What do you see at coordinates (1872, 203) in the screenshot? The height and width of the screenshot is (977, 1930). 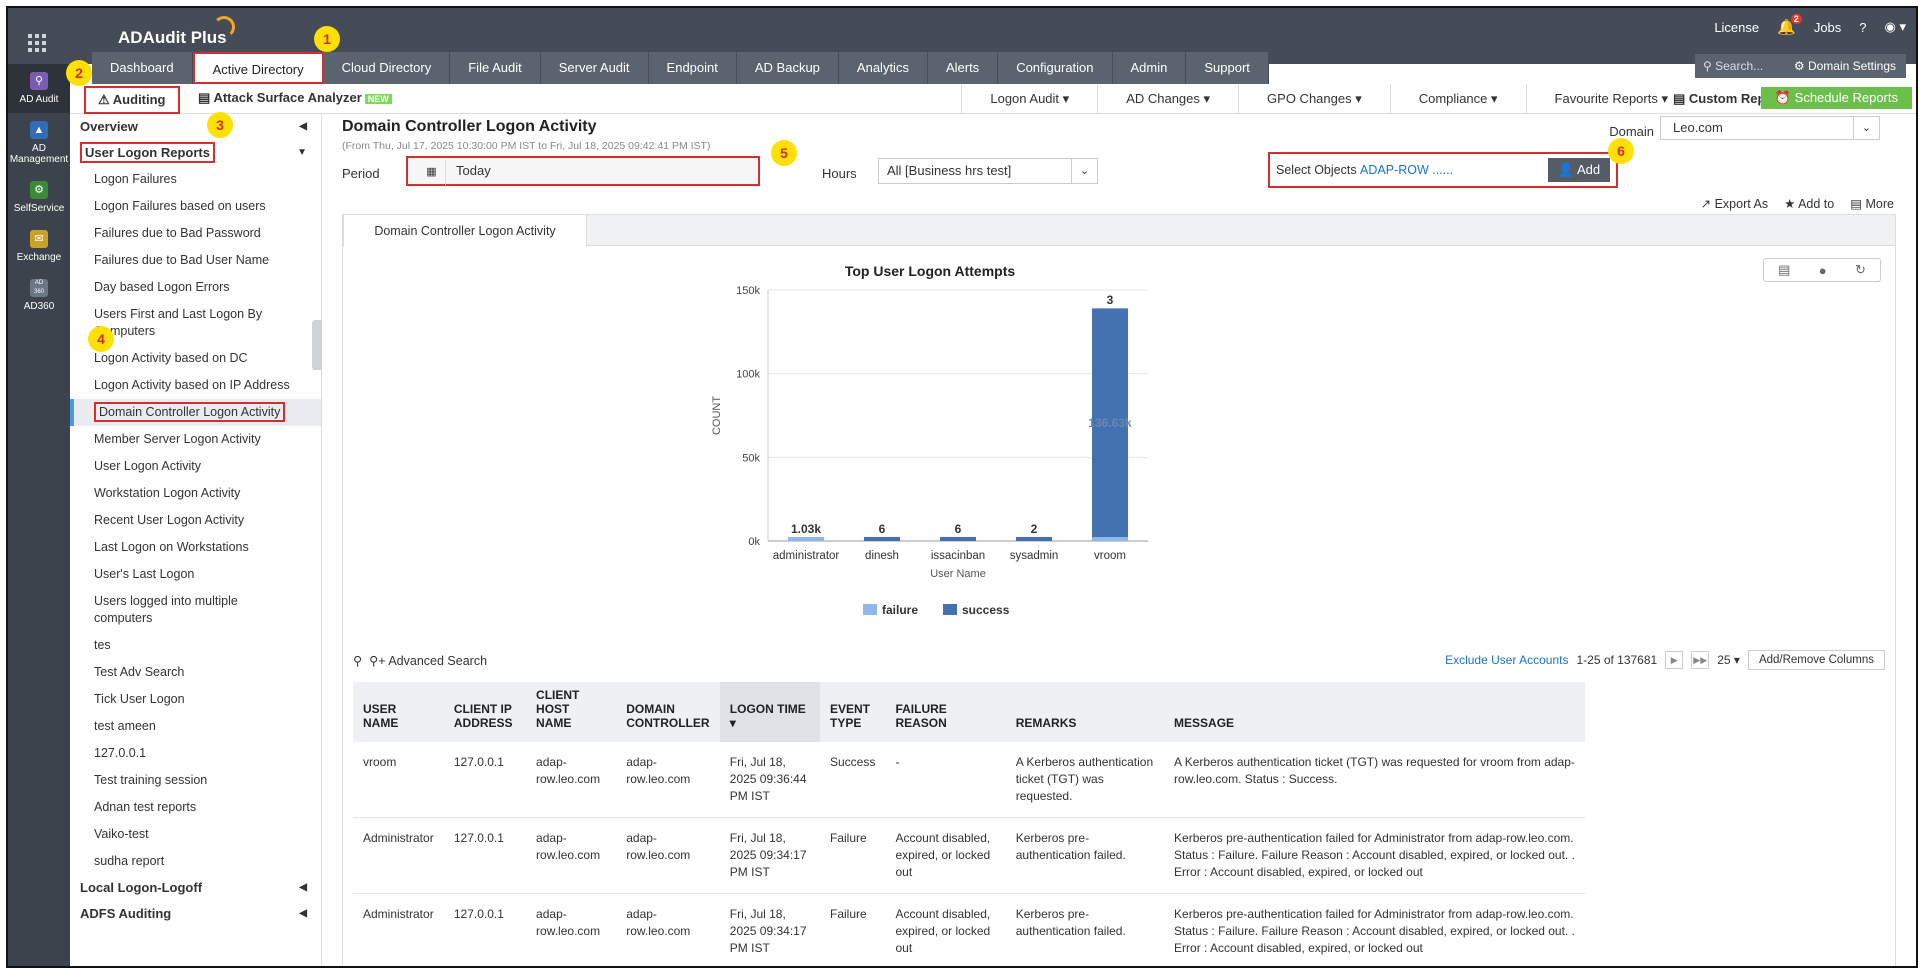 I see `more-button: ▤ More` at bounding box center [1872, 203].